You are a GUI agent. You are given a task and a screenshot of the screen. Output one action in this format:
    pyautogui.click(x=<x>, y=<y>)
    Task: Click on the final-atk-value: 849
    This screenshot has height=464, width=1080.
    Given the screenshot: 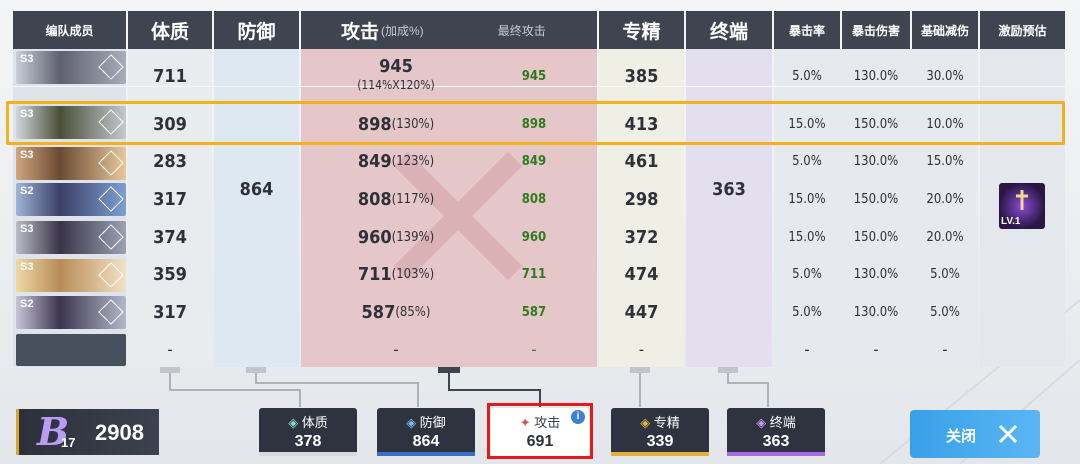 What is the action you would take?
    pyautogui.click(x=534, y=161)
    